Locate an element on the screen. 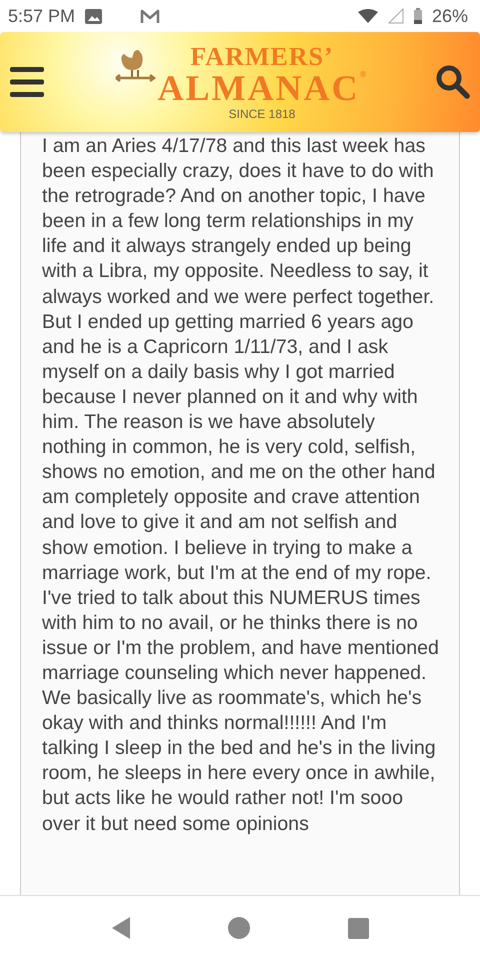 This screenshot has height=960, width=480. registered-mark: ® is located at coordinates (363, 74).